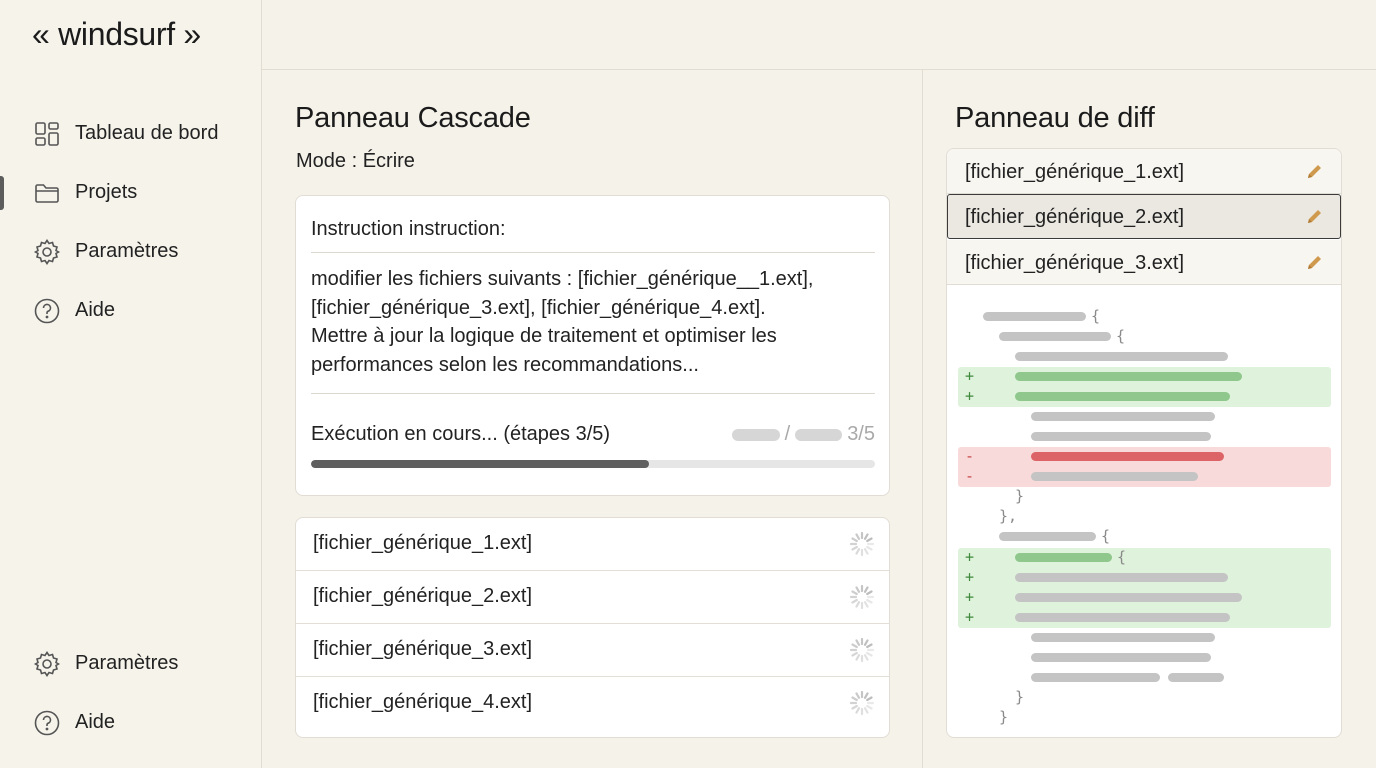 This screenshot has height=768, width=1376. What do you see at coordinates (116, 34) in the screenshot?
I see `app-logo: « windsurf »` at bounding box center [116, 34].